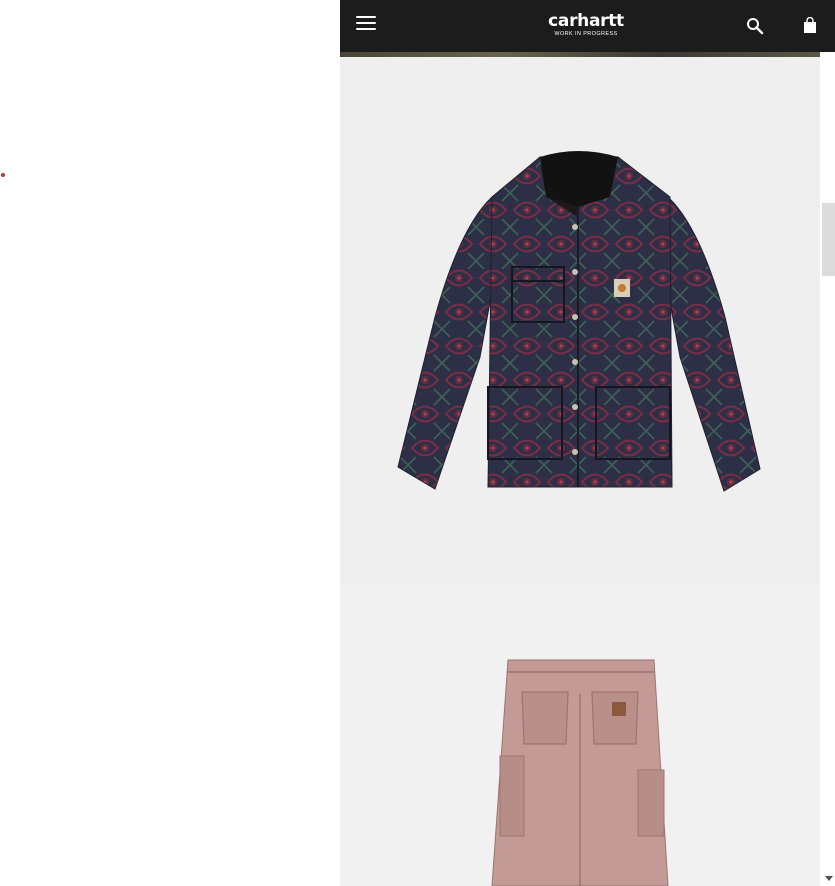  Describe the element at coordinates (366, 24) in the screenshot. I see `hamburger-menu-icon` at that location.